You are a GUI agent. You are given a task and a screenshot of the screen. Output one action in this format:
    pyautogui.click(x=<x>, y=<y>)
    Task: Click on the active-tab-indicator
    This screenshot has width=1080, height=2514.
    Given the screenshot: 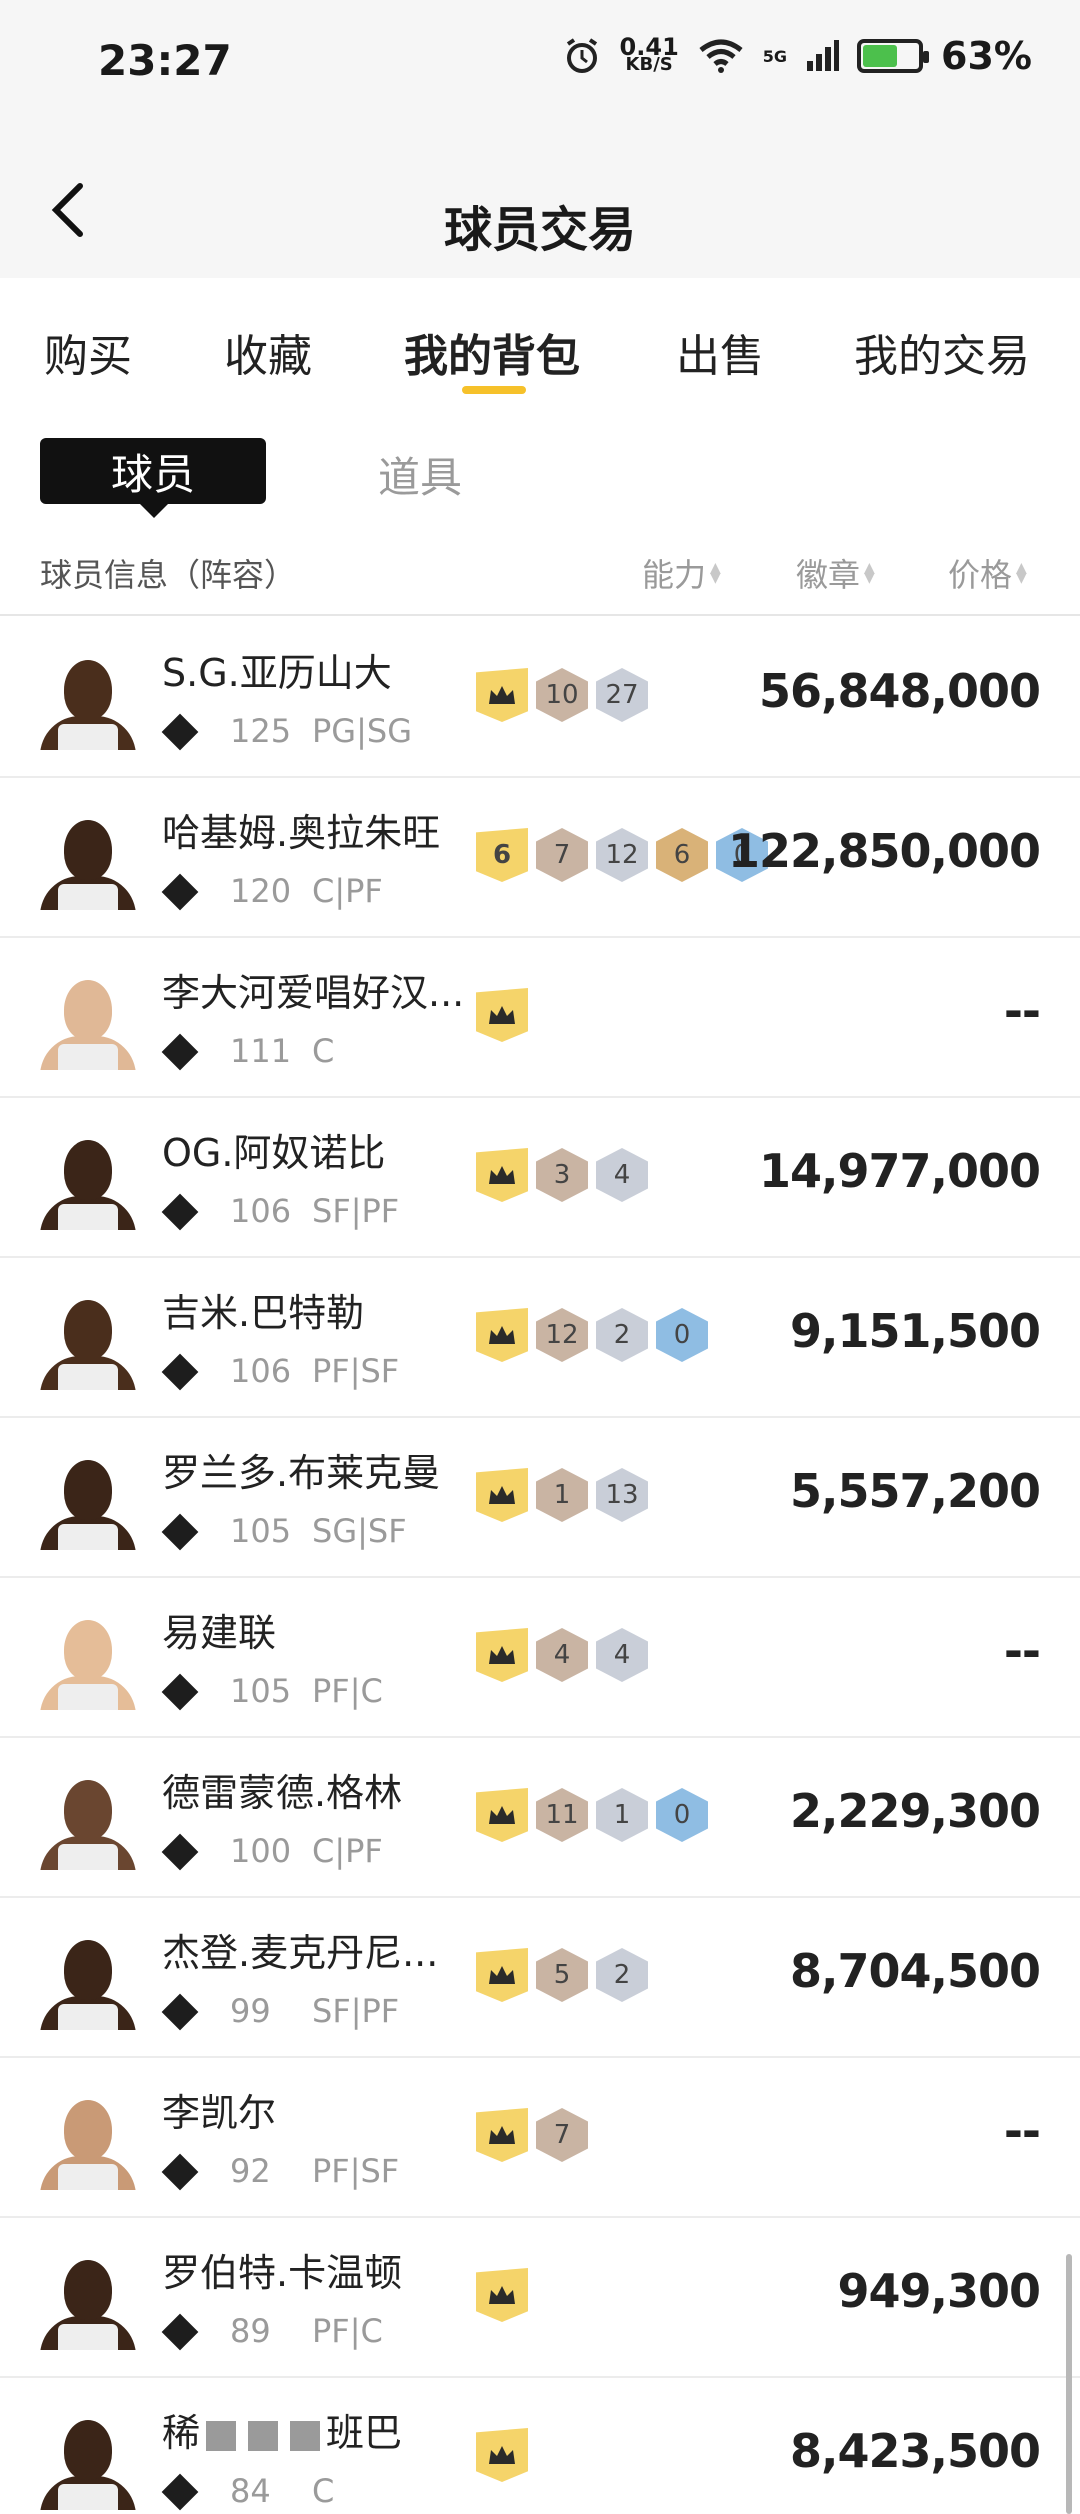 What is the action you would take?
    pyautogui.click(x=494, y=390)
    